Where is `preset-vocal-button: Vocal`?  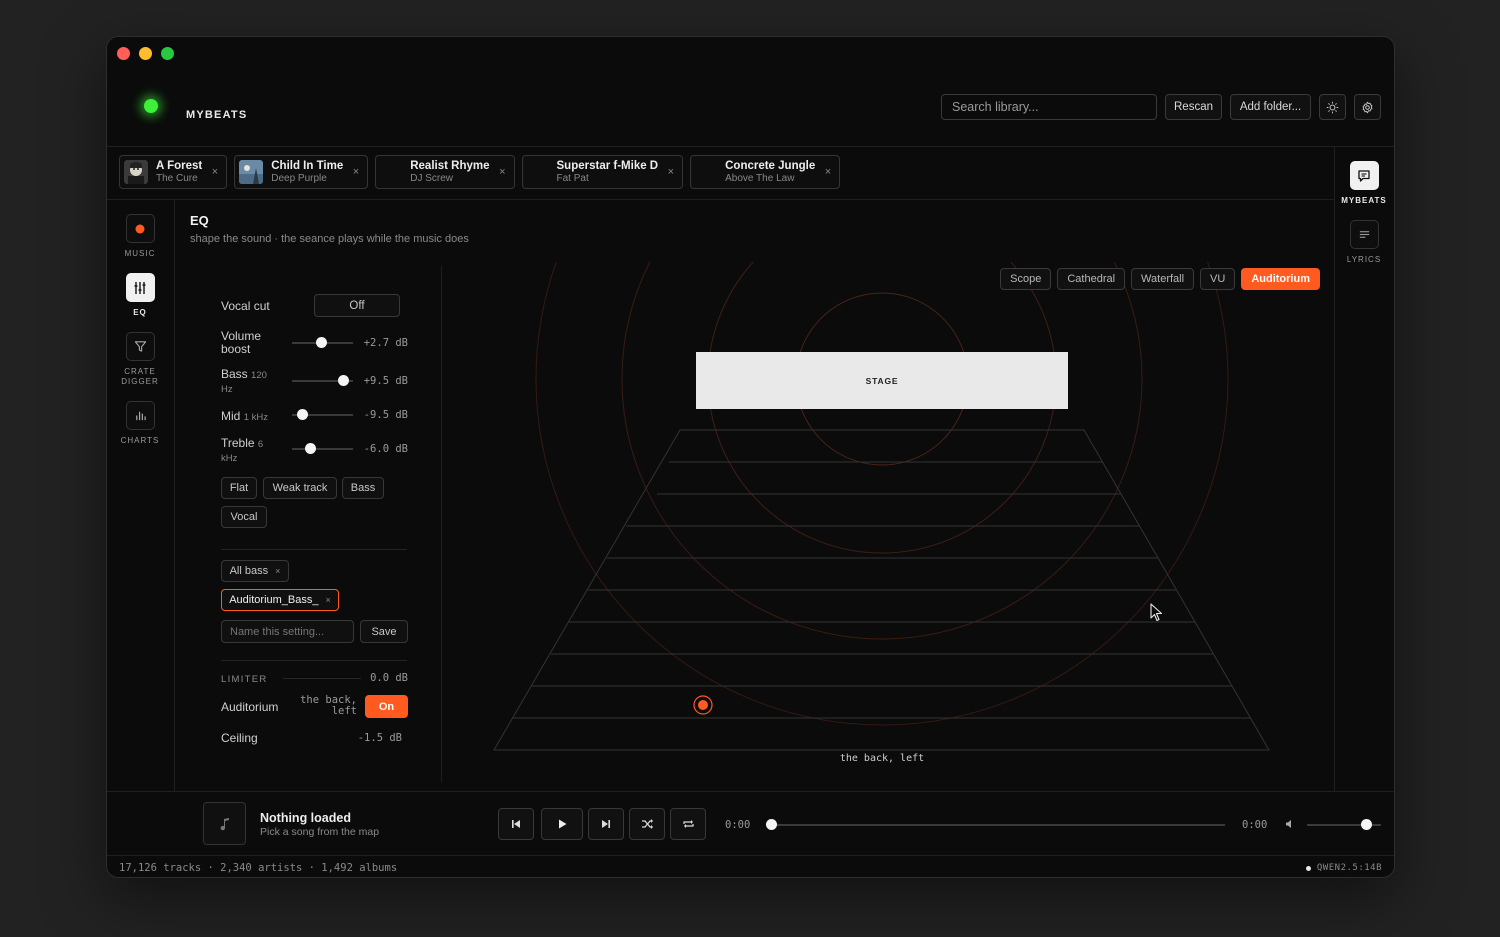
preset-vocal-button: Vocal is located at coordinates (244, 517).